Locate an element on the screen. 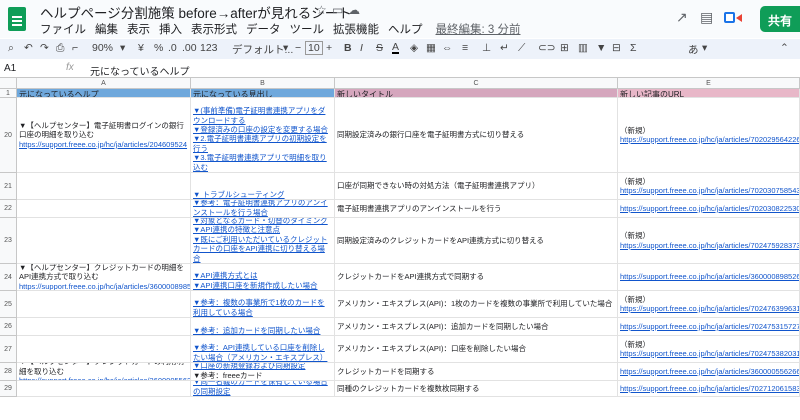 This screenshot has width=800, height=420. column-header-a: A is located at coordinates (104, 83).